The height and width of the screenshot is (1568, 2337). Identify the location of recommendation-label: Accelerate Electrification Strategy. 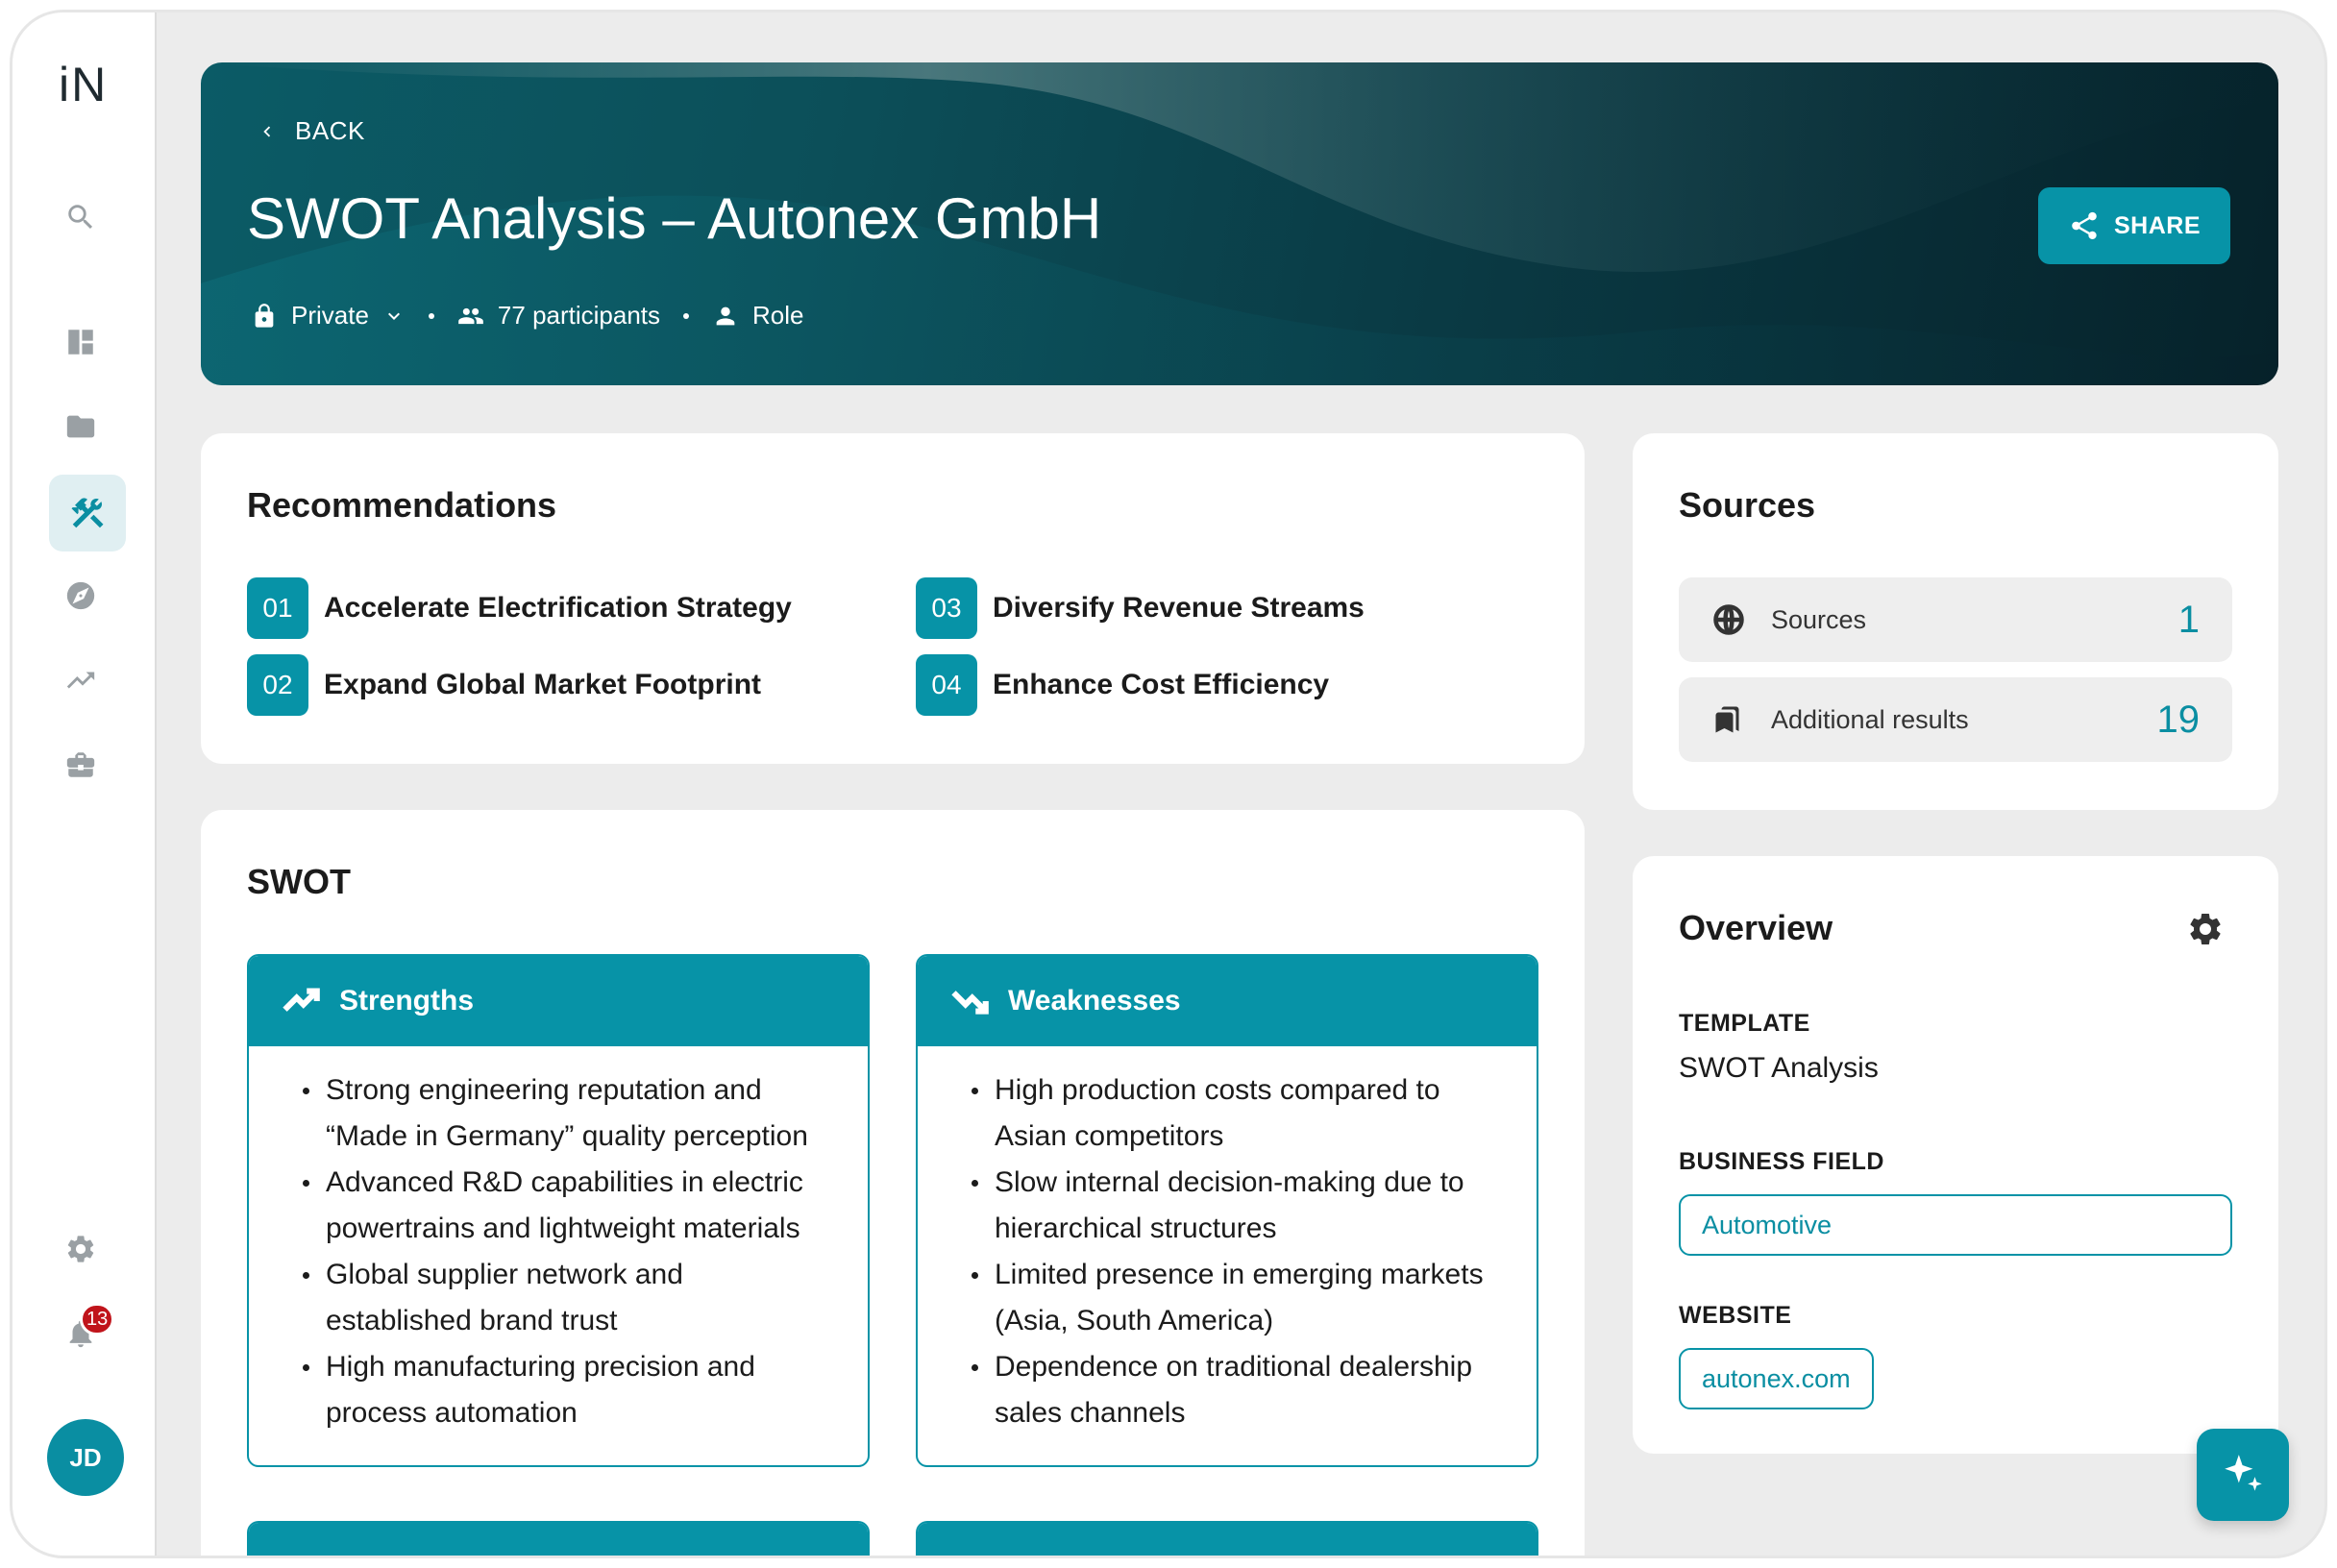
(558, 608).